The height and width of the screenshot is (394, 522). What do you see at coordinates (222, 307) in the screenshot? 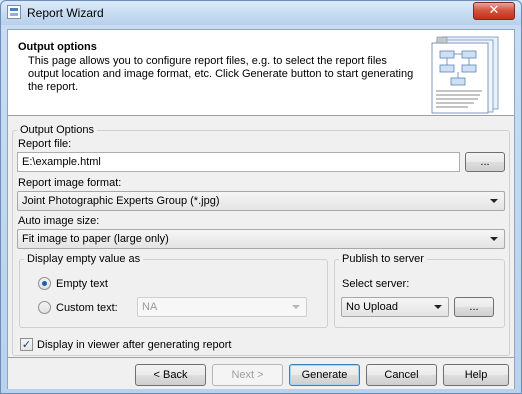
I see `custom-text-input: NA` at bounding box center [222, 307].